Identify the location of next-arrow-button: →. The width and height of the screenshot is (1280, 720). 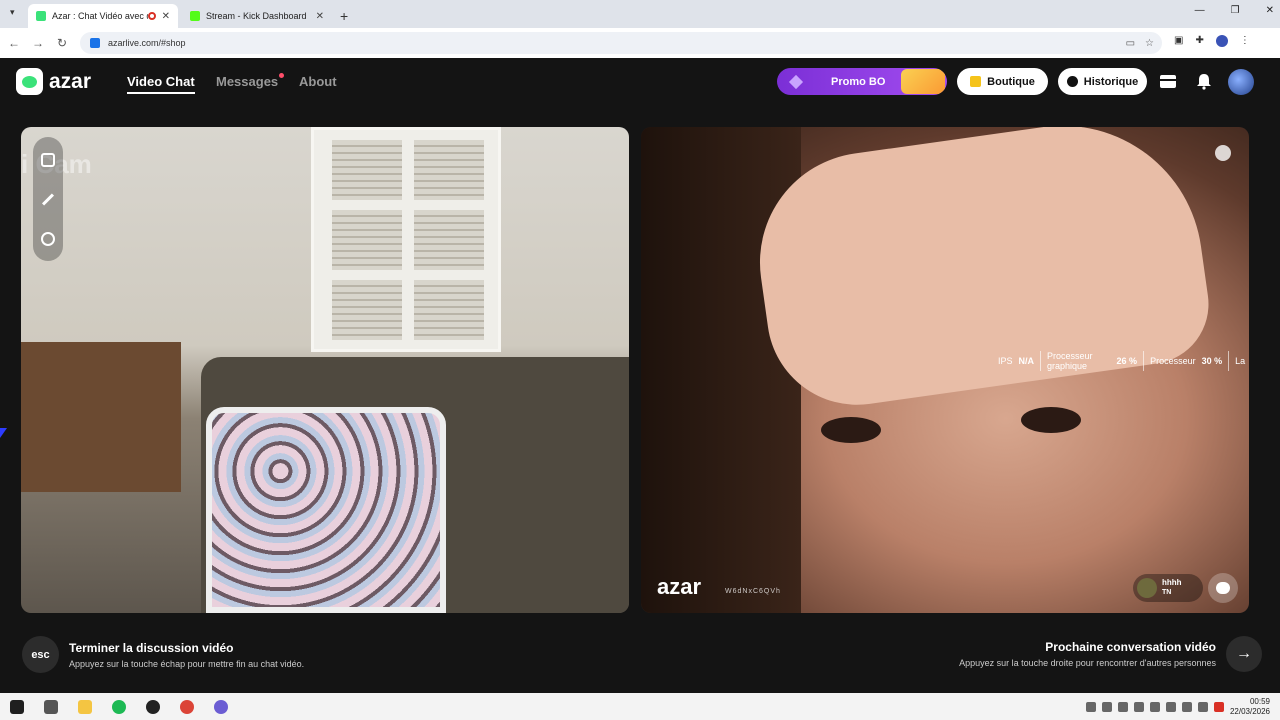
(1244, 654).